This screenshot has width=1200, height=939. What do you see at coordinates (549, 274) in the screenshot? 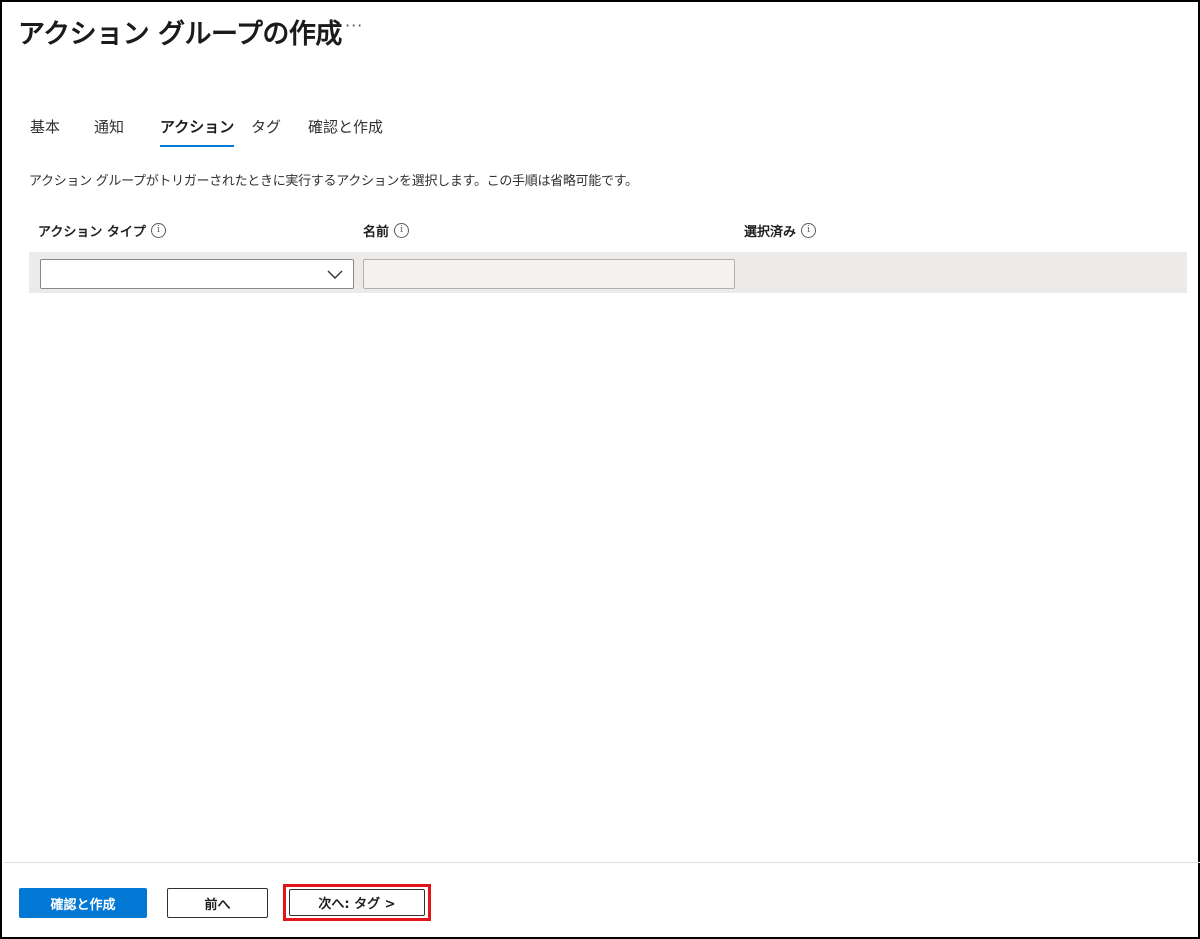
I see `action-name-input` at bounding box center [549, 274].